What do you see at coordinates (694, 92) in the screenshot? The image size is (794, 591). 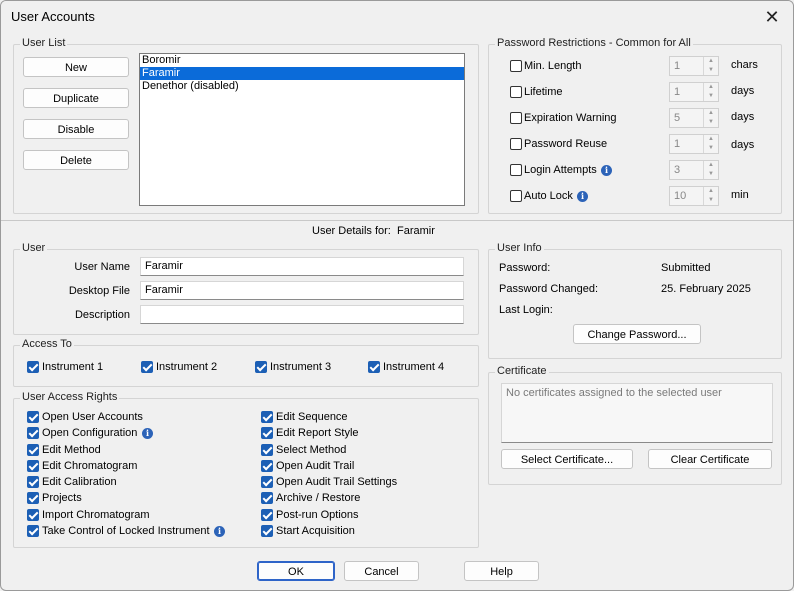 I see `lifetime-spinner: 1 ▲ ▼` at bounding box center [694, 92].